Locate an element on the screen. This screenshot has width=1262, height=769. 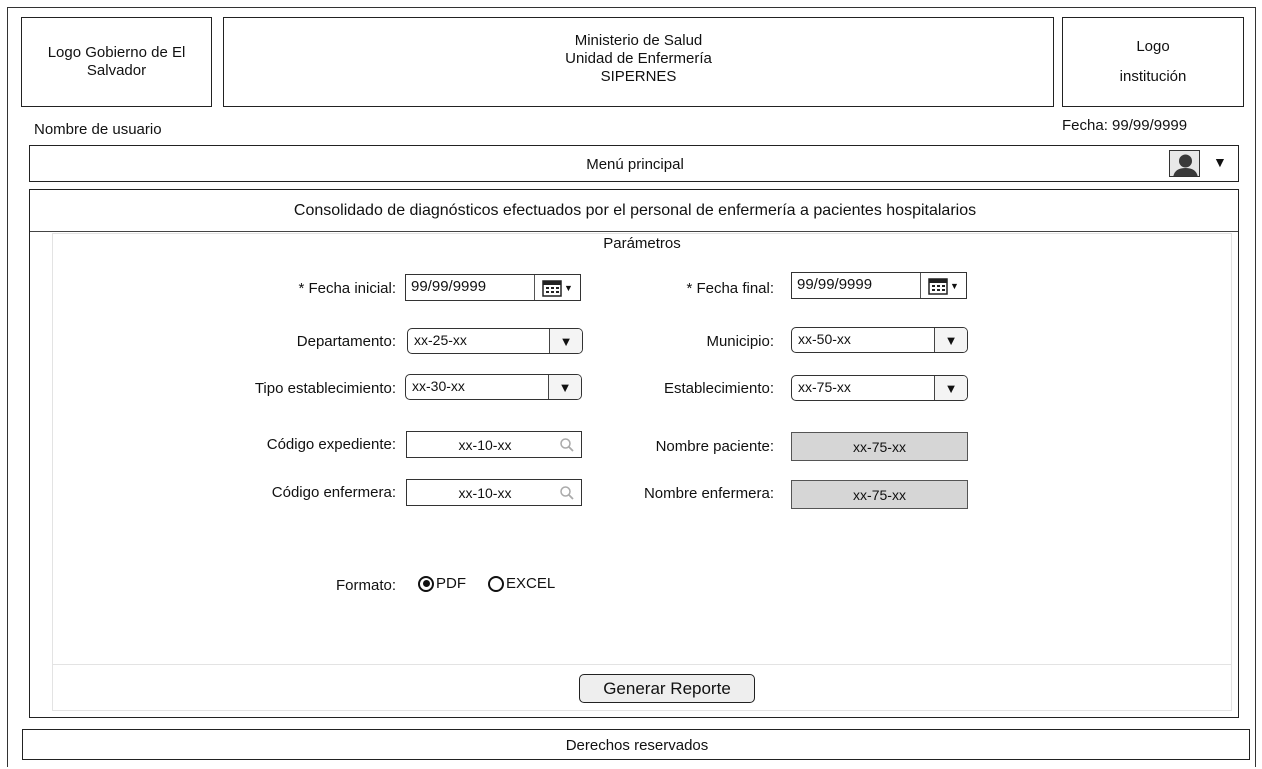
footer-label: Derechos reservados is located at coordinates (637, 745).